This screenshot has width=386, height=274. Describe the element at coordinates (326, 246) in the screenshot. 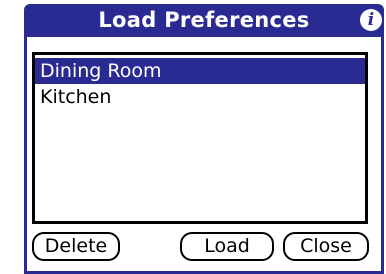

I see `close-button: Close` at that location.